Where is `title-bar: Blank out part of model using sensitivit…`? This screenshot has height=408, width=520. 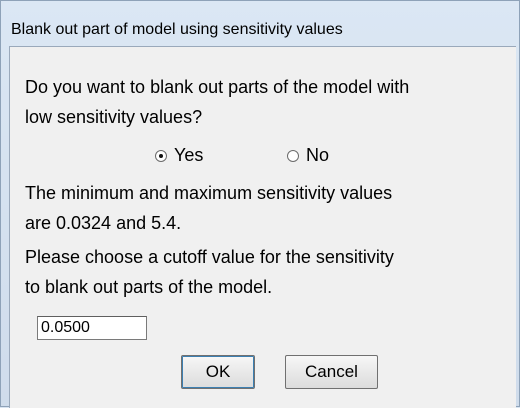
title-bar: Blank out part of model using sensitivit… is located at coordinates (260, 21).